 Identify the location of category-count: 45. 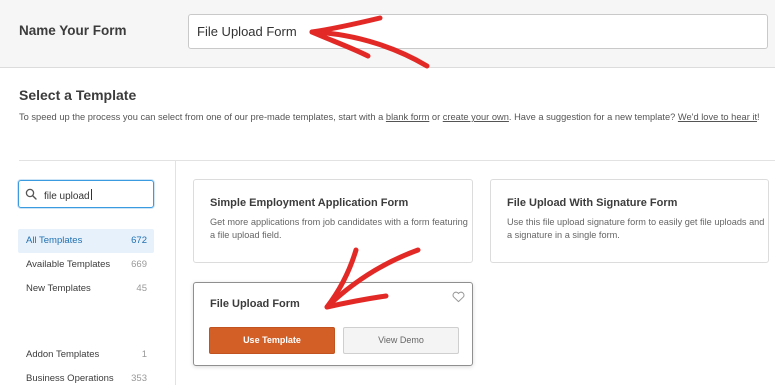
(141, 288).